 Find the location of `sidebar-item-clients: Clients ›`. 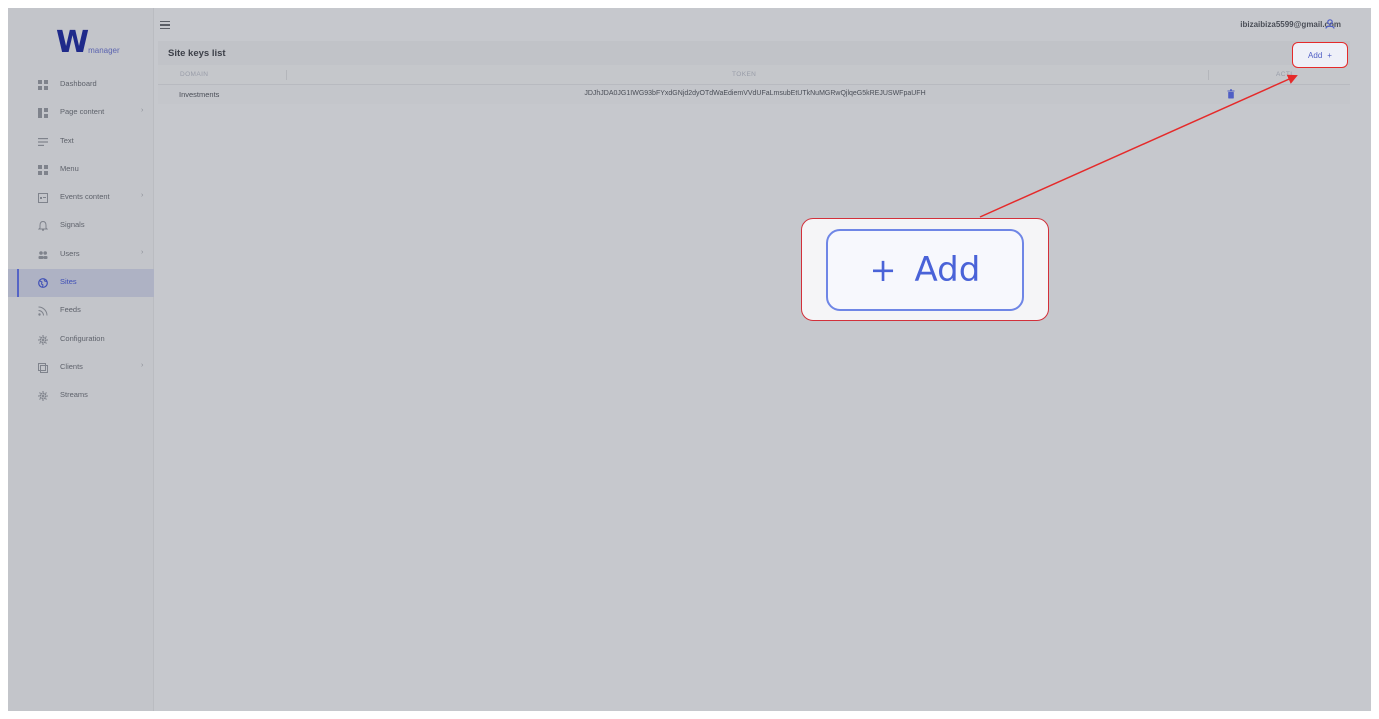

sidebar-item-clients: Clients › is located at coordinates (81, 368).